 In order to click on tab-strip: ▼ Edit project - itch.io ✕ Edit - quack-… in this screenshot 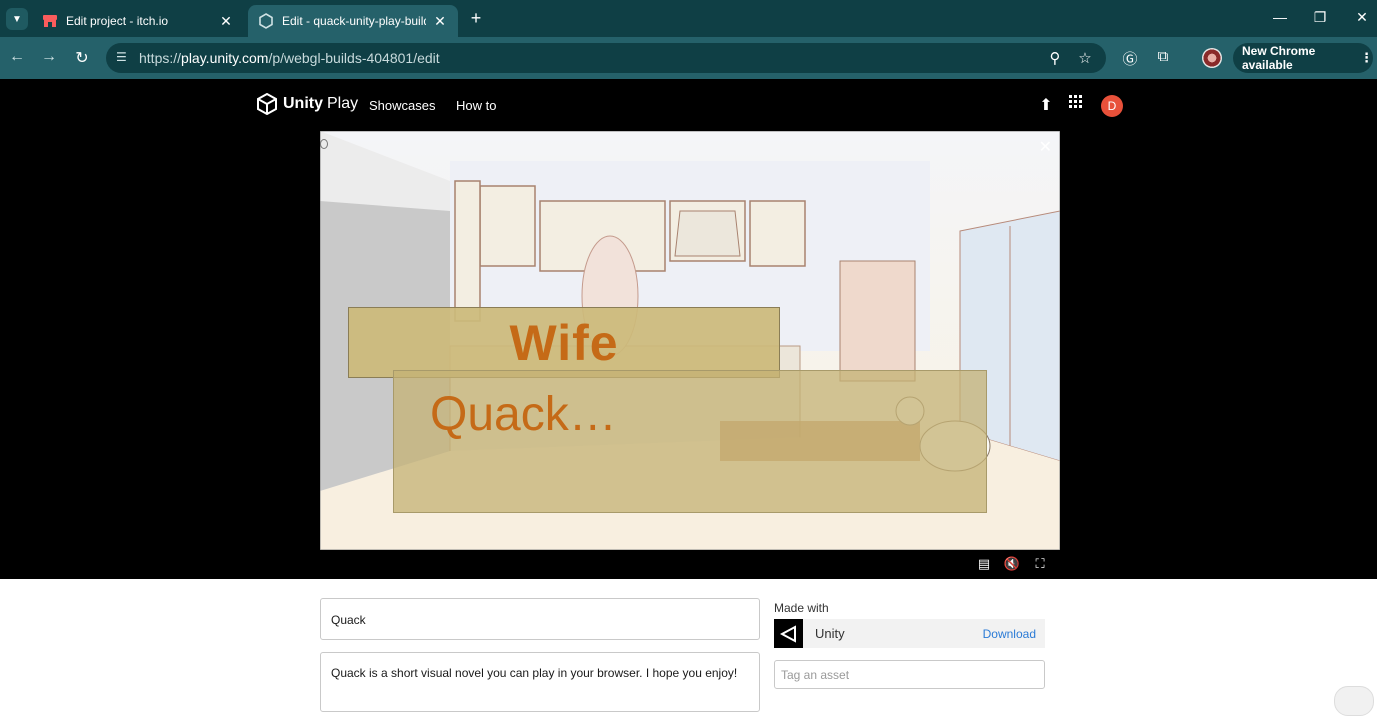, I will do `click(688, 18)`.